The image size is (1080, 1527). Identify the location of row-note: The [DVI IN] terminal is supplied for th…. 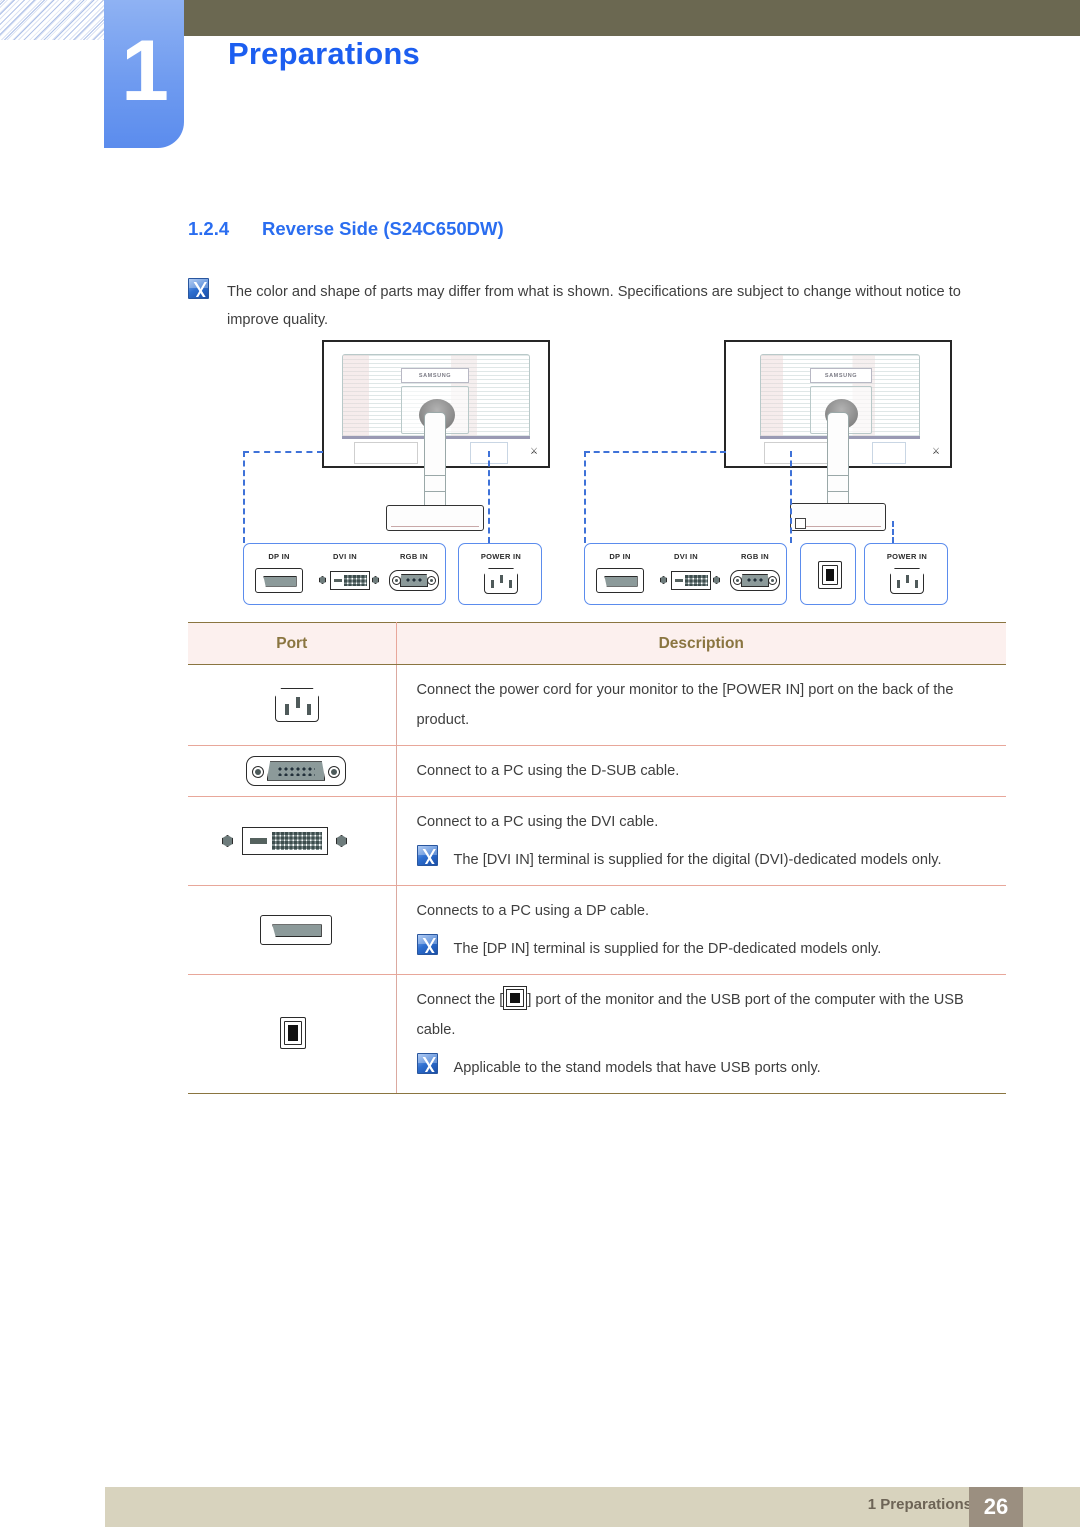
(702, 860).